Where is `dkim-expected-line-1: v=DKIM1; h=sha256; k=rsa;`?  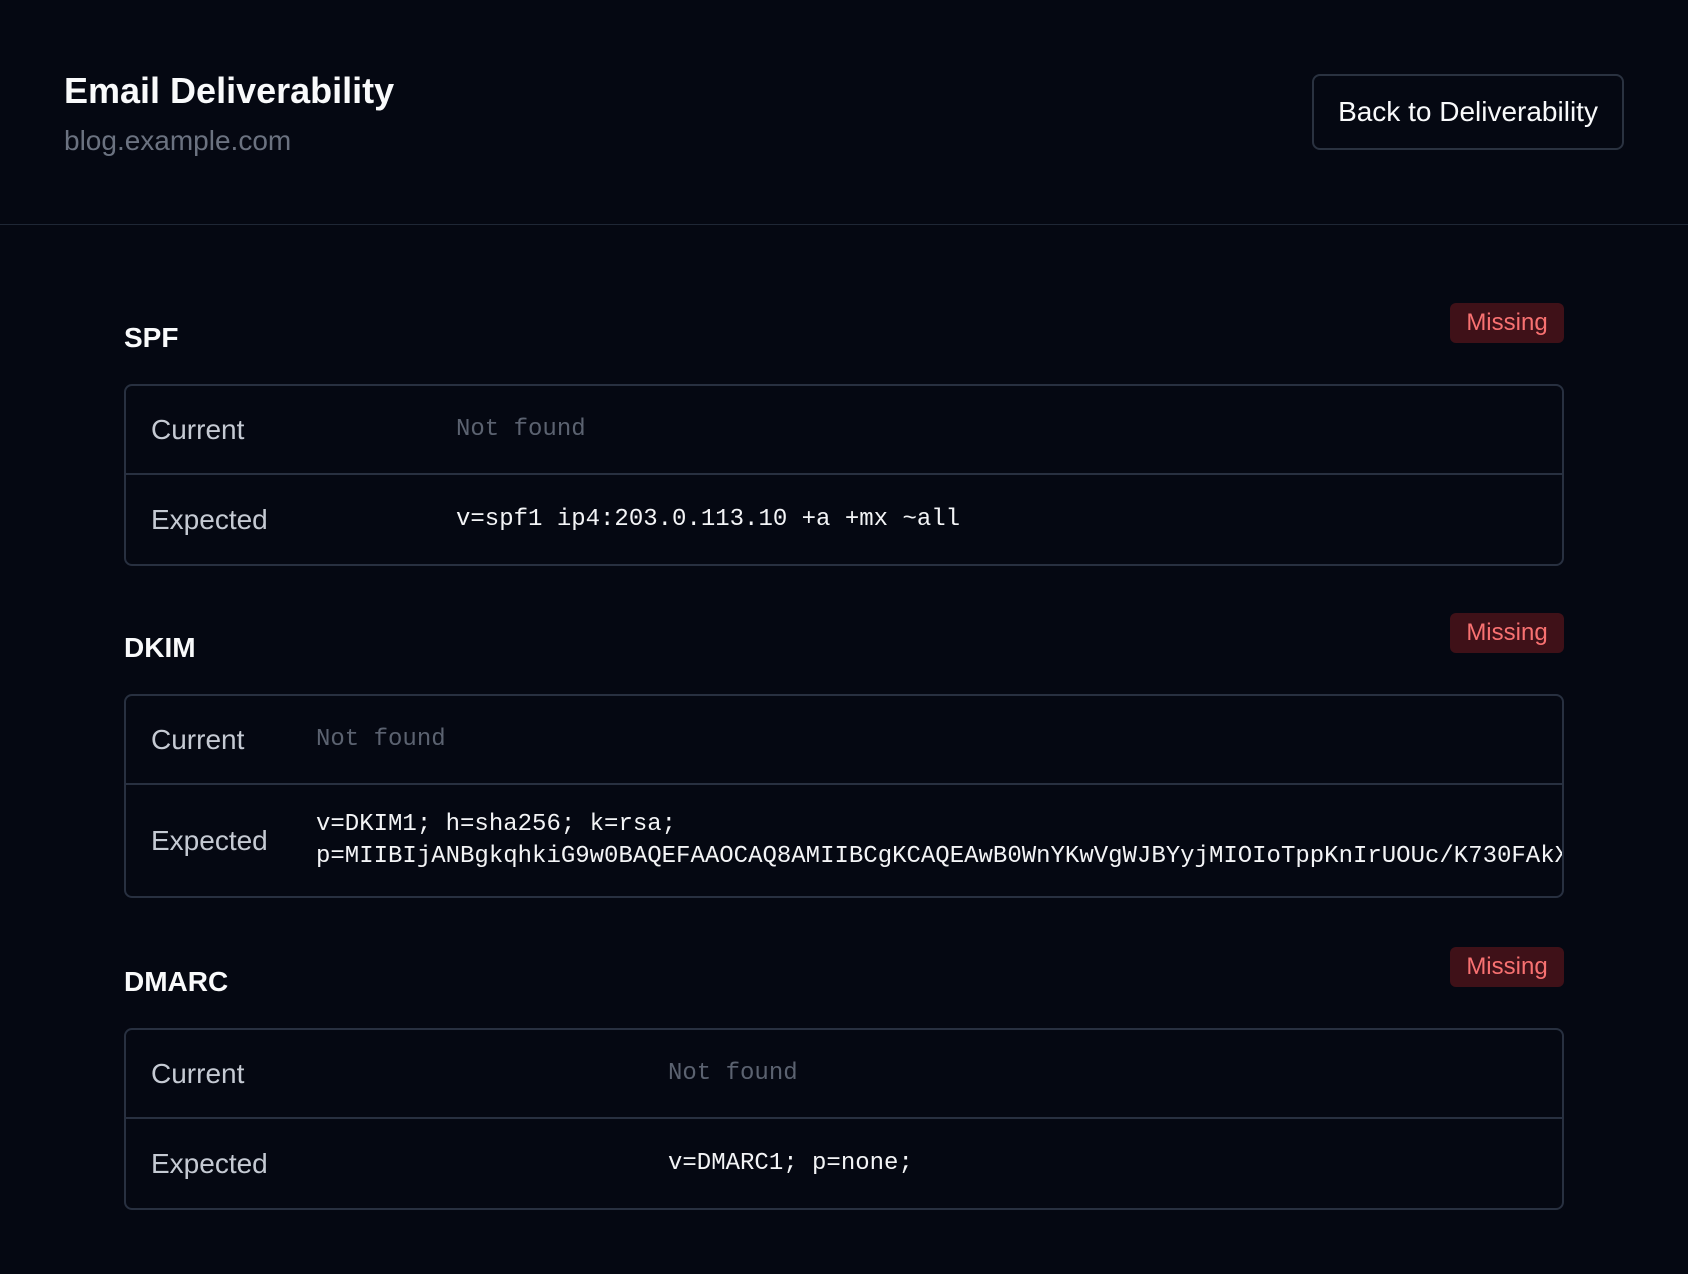
dkim-expected-line-1: v=DKIM1; h=sha256; k=rsa; is located at coordinates (496, 824).